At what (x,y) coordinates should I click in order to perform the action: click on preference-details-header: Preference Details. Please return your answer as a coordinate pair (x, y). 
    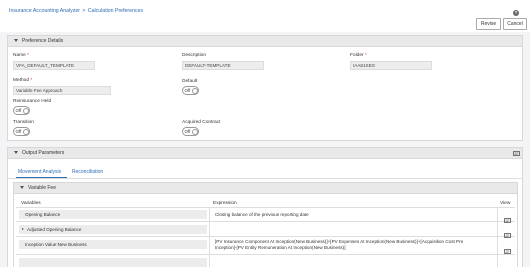
    Looking at the image, I should click on (265, 41).